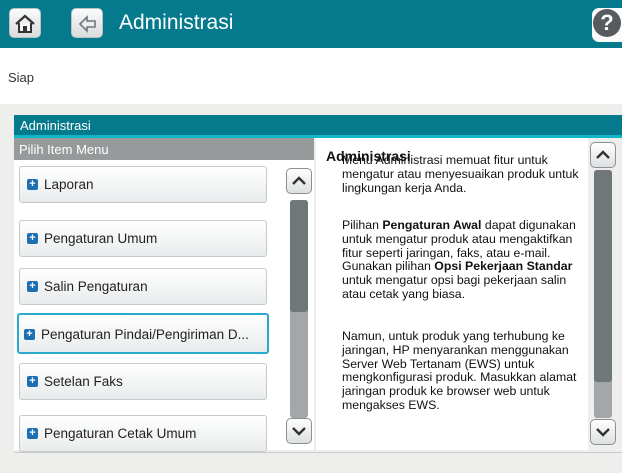 Image resolution: width=622 pixels, height=473 pixels. I want to click on menu-item-label: Pengaturan Cetak Umum, so click(120, 433).